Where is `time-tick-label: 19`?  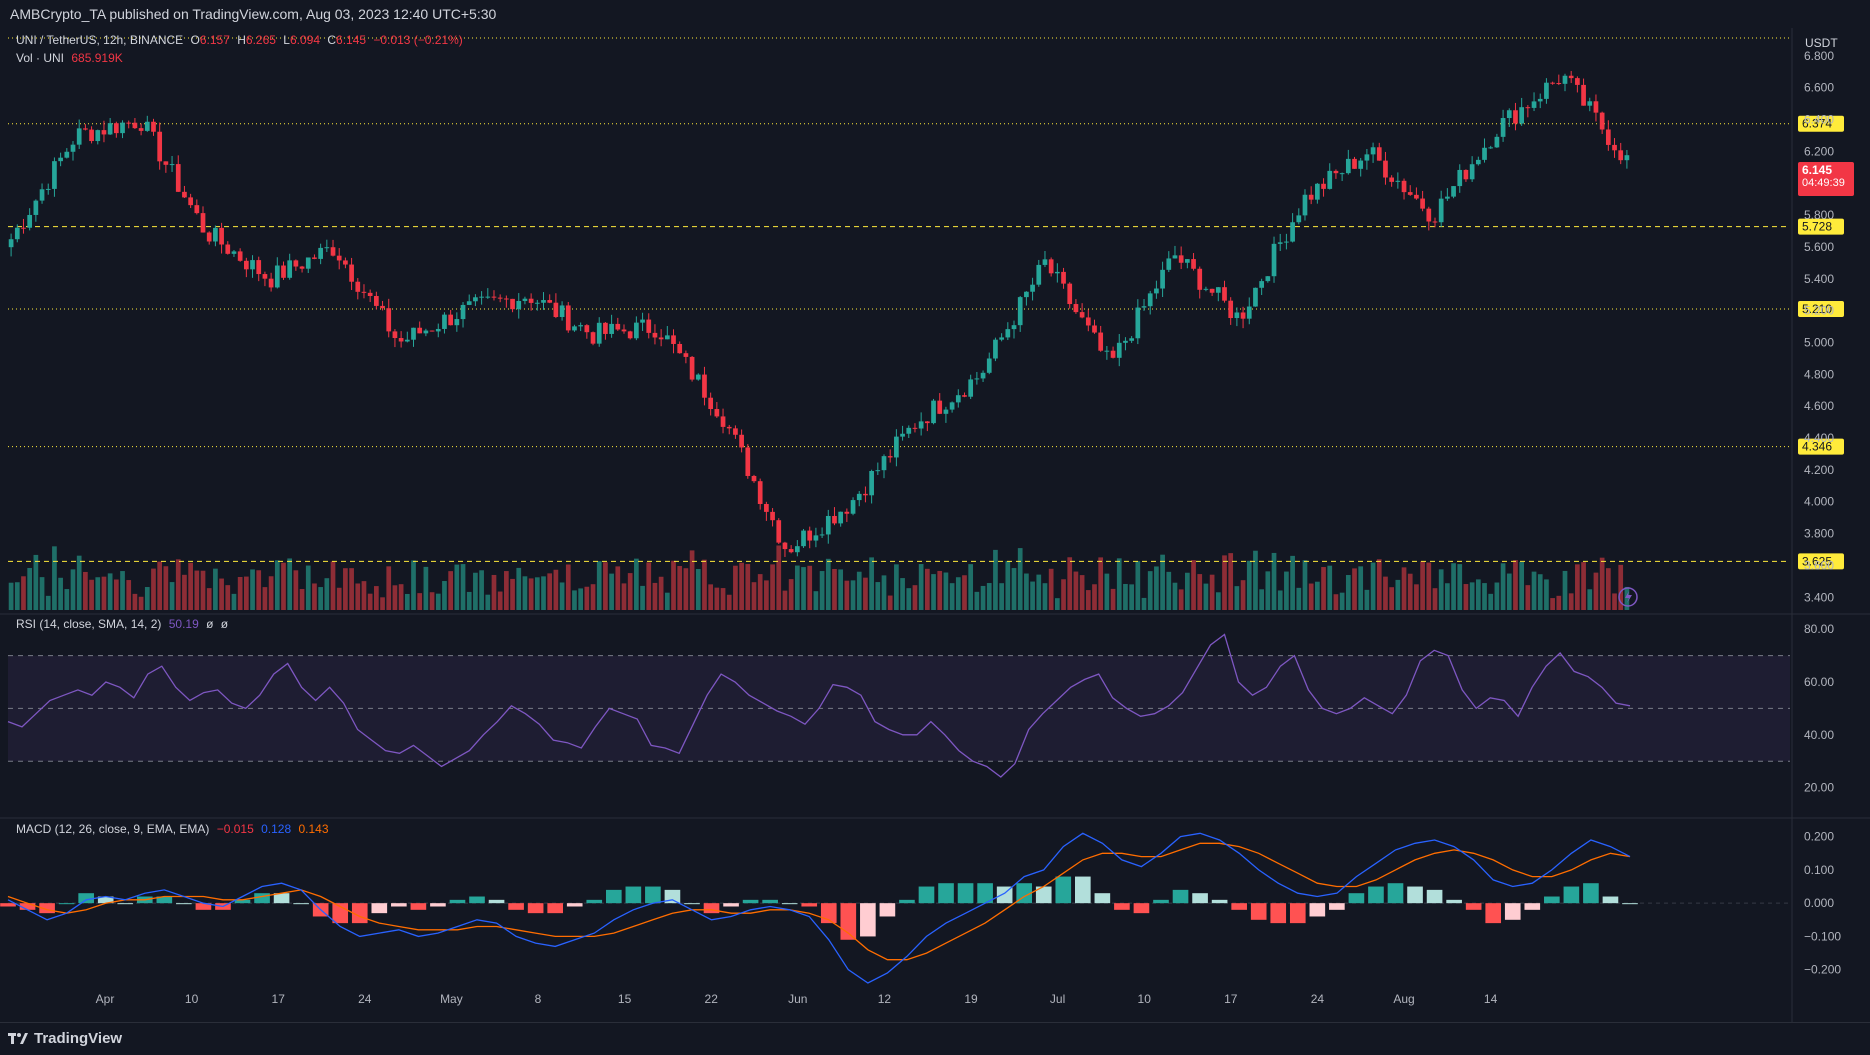 time-tick-label: 19 is located at coordinates (971, 999).